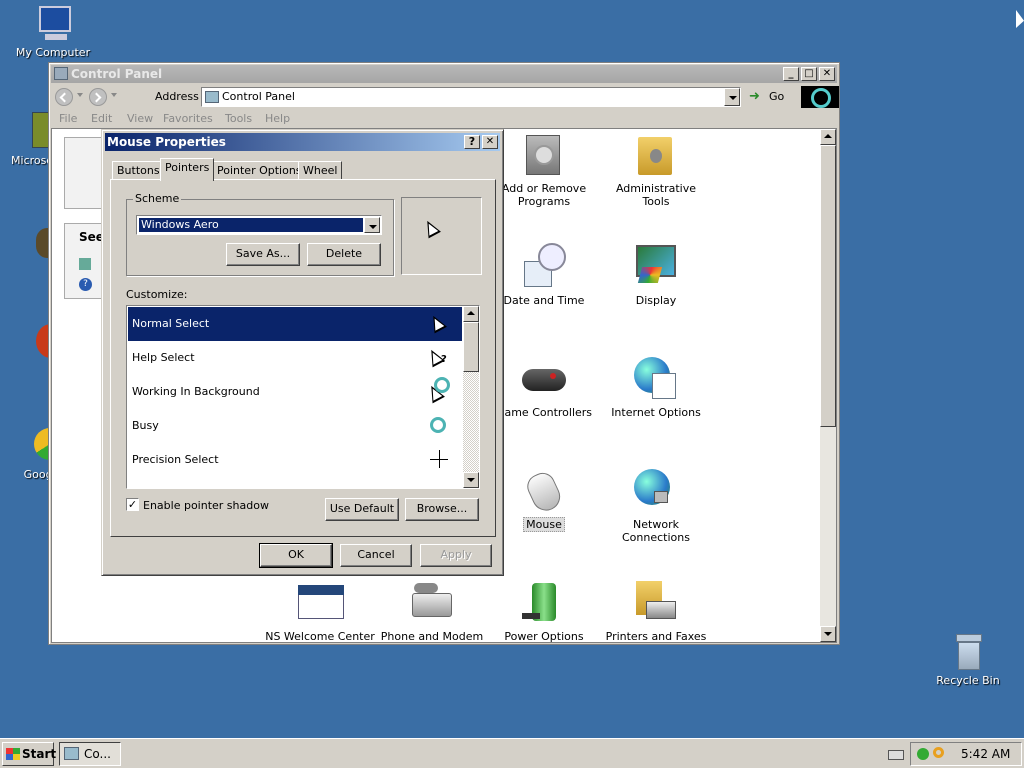 The height and width of the screenshot is (768, 1024). What do you see at coordinates (295, 324) in the screenshot?
I see `cursor-row-normal-select: Normal Select` at bounding box center [295, 324].